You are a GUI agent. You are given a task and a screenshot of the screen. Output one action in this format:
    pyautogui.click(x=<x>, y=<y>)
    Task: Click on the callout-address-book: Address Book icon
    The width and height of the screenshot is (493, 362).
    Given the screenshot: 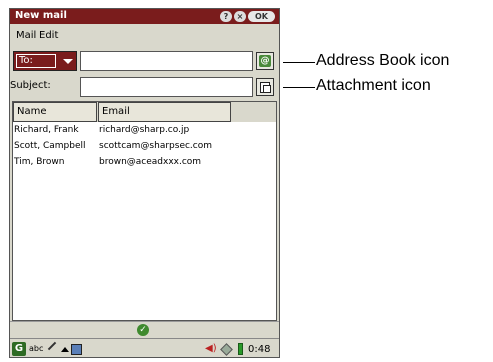 What is the action you would take?
    pyautogui.click(x=383, y=60)
    